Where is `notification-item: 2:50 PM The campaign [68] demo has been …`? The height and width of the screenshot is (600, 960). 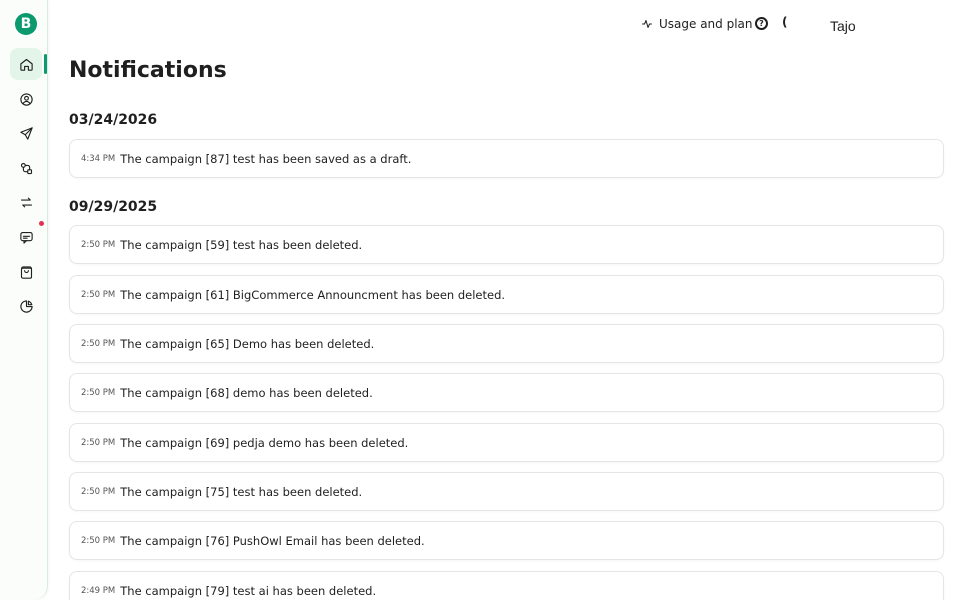
notification-item: 2:50 PM The campaign [68] demo has been … is located at coordinates (506, 392).